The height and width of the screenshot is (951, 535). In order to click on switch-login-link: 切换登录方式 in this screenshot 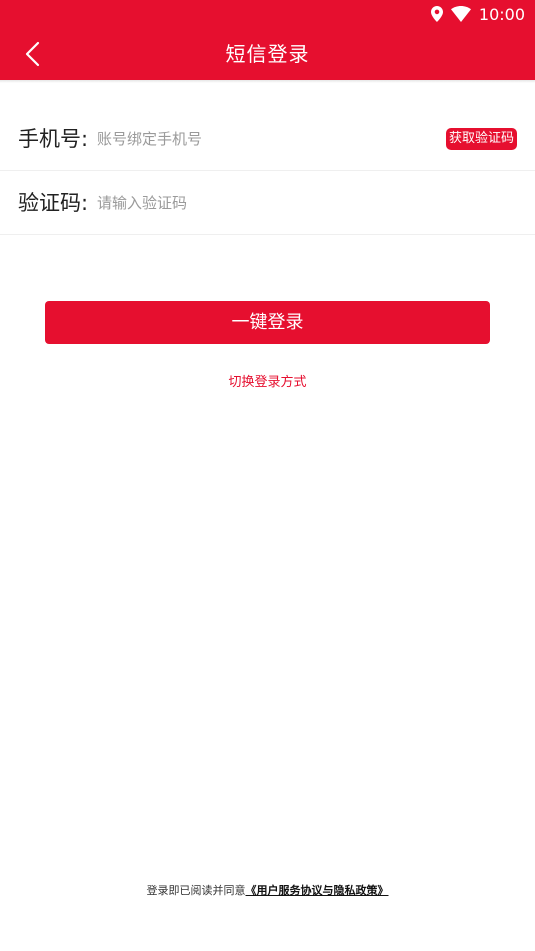, I will do `click(267, 380)`.